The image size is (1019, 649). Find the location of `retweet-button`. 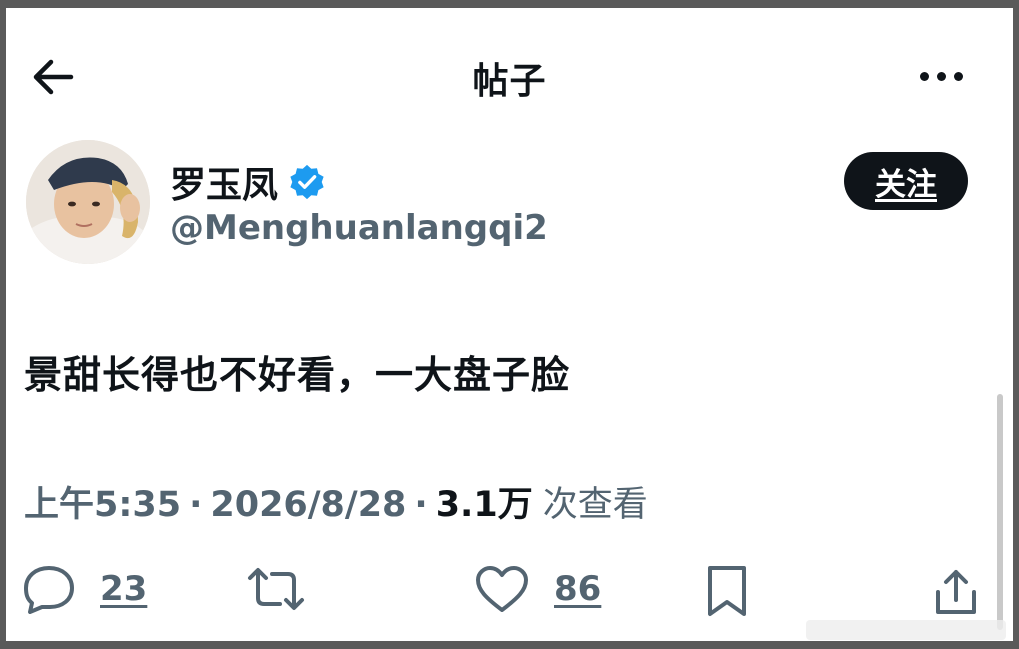

retweet-button is located at coordinates (276, 589).